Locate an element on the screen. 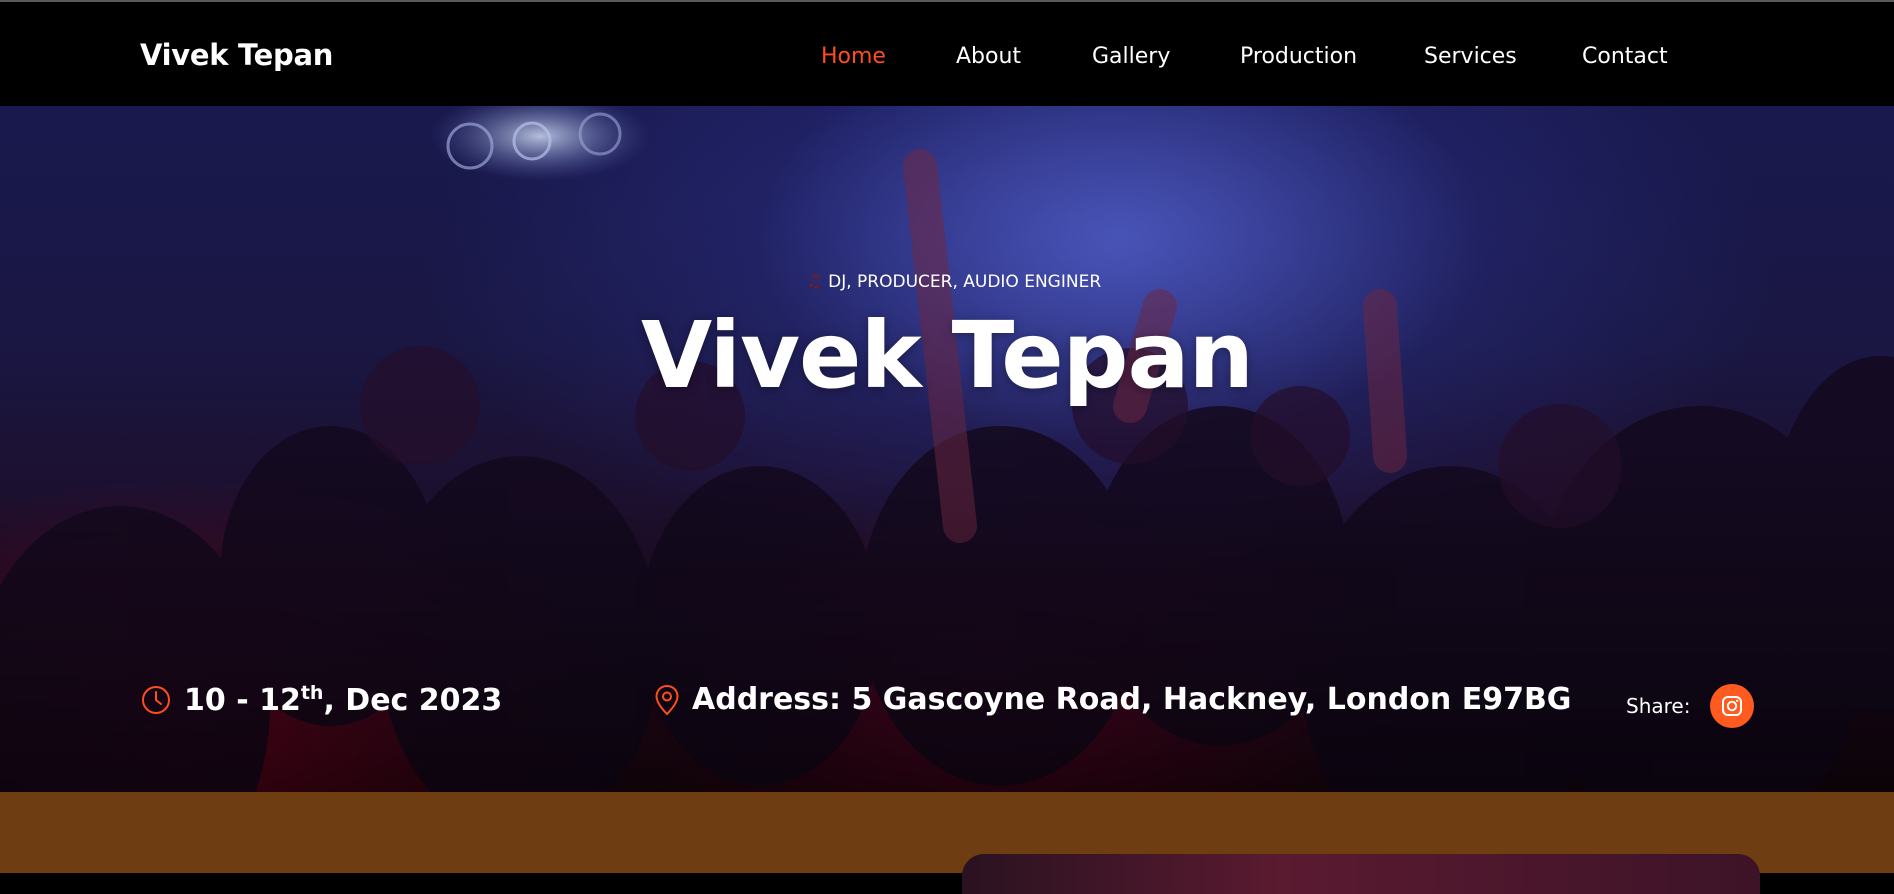  event-date: 10 - 12th, Dec 2023 is located at coordinates (321, 700).